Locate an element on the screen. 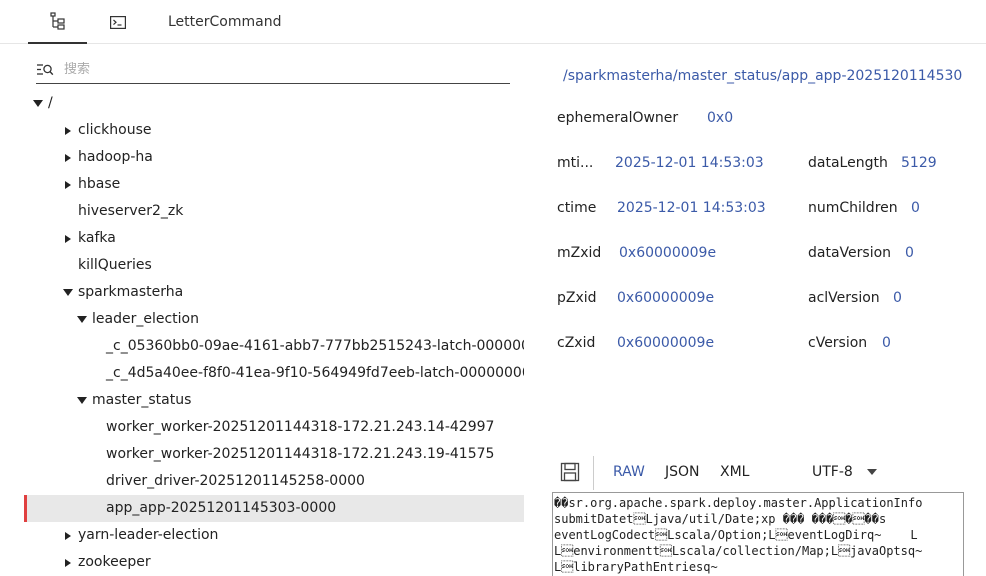 This screenshot has height=576, width=986. tab-tree-view is located at coordinates (57, 22).